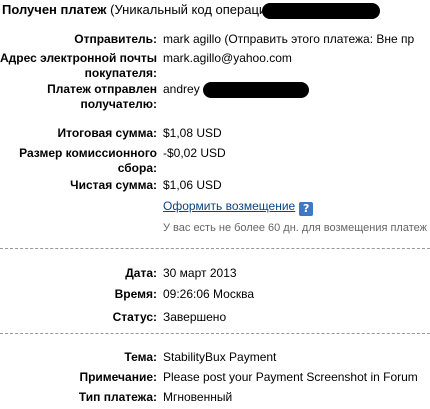 The image size is (430, 409). Describe the element at coordinates (117, 397) in the screenshot. I see `payment-type-label: Тип платежа:` at that location.